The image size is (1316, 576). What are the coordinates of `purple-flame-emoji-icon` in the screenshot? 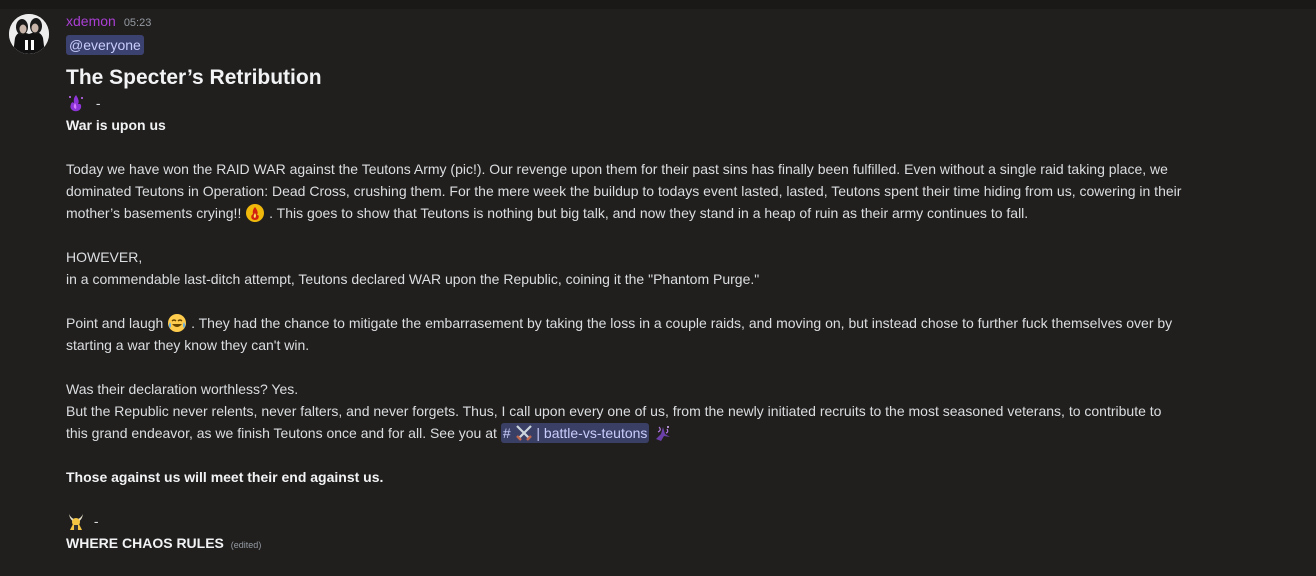 It's located at (76, 103).